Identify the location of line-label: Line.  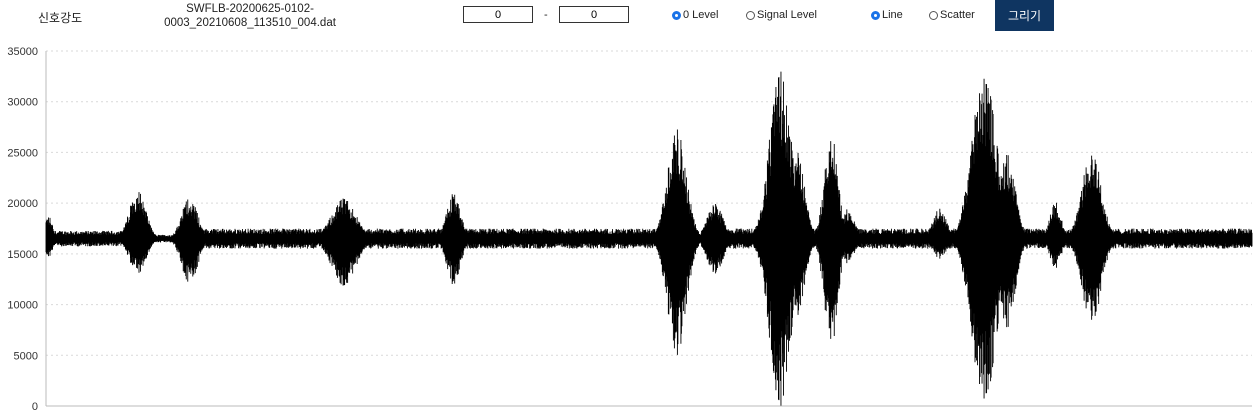
(892, 15).